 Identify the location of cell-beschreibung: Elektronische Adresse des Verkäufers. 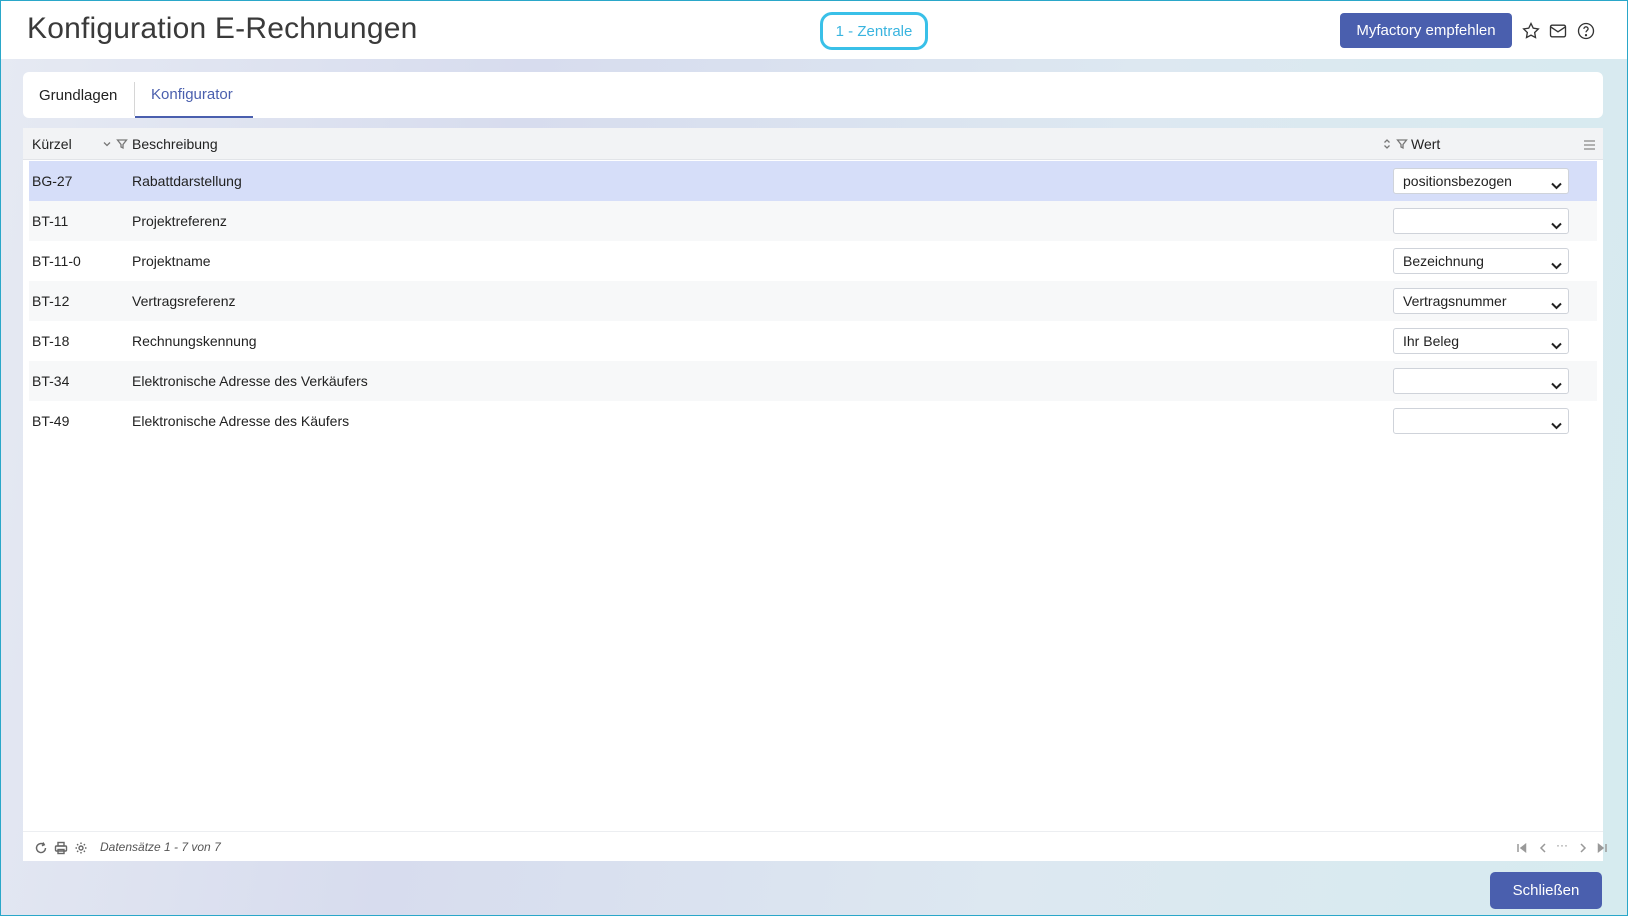
(250, 381).